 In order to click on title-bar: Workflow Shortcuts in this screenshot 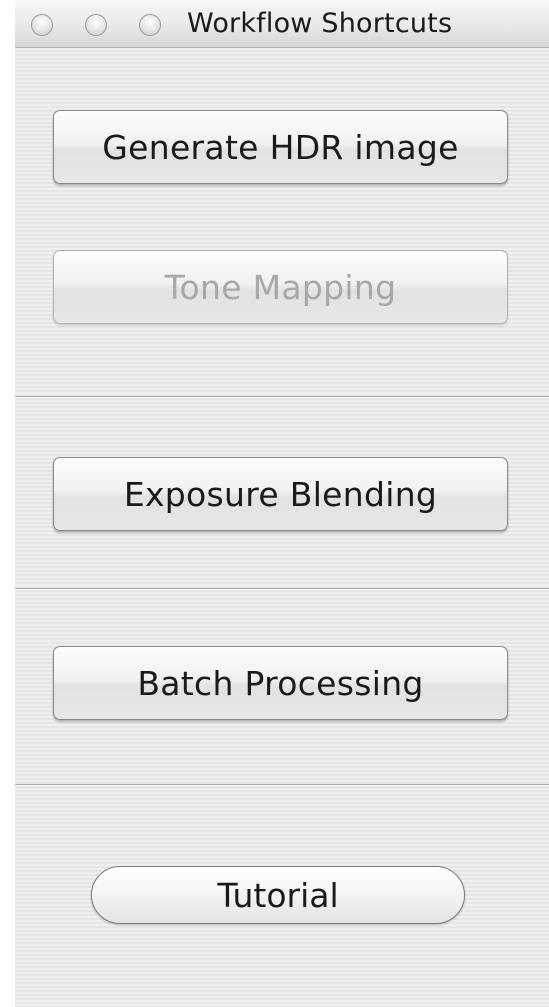, I will do `click(282, 24)`.